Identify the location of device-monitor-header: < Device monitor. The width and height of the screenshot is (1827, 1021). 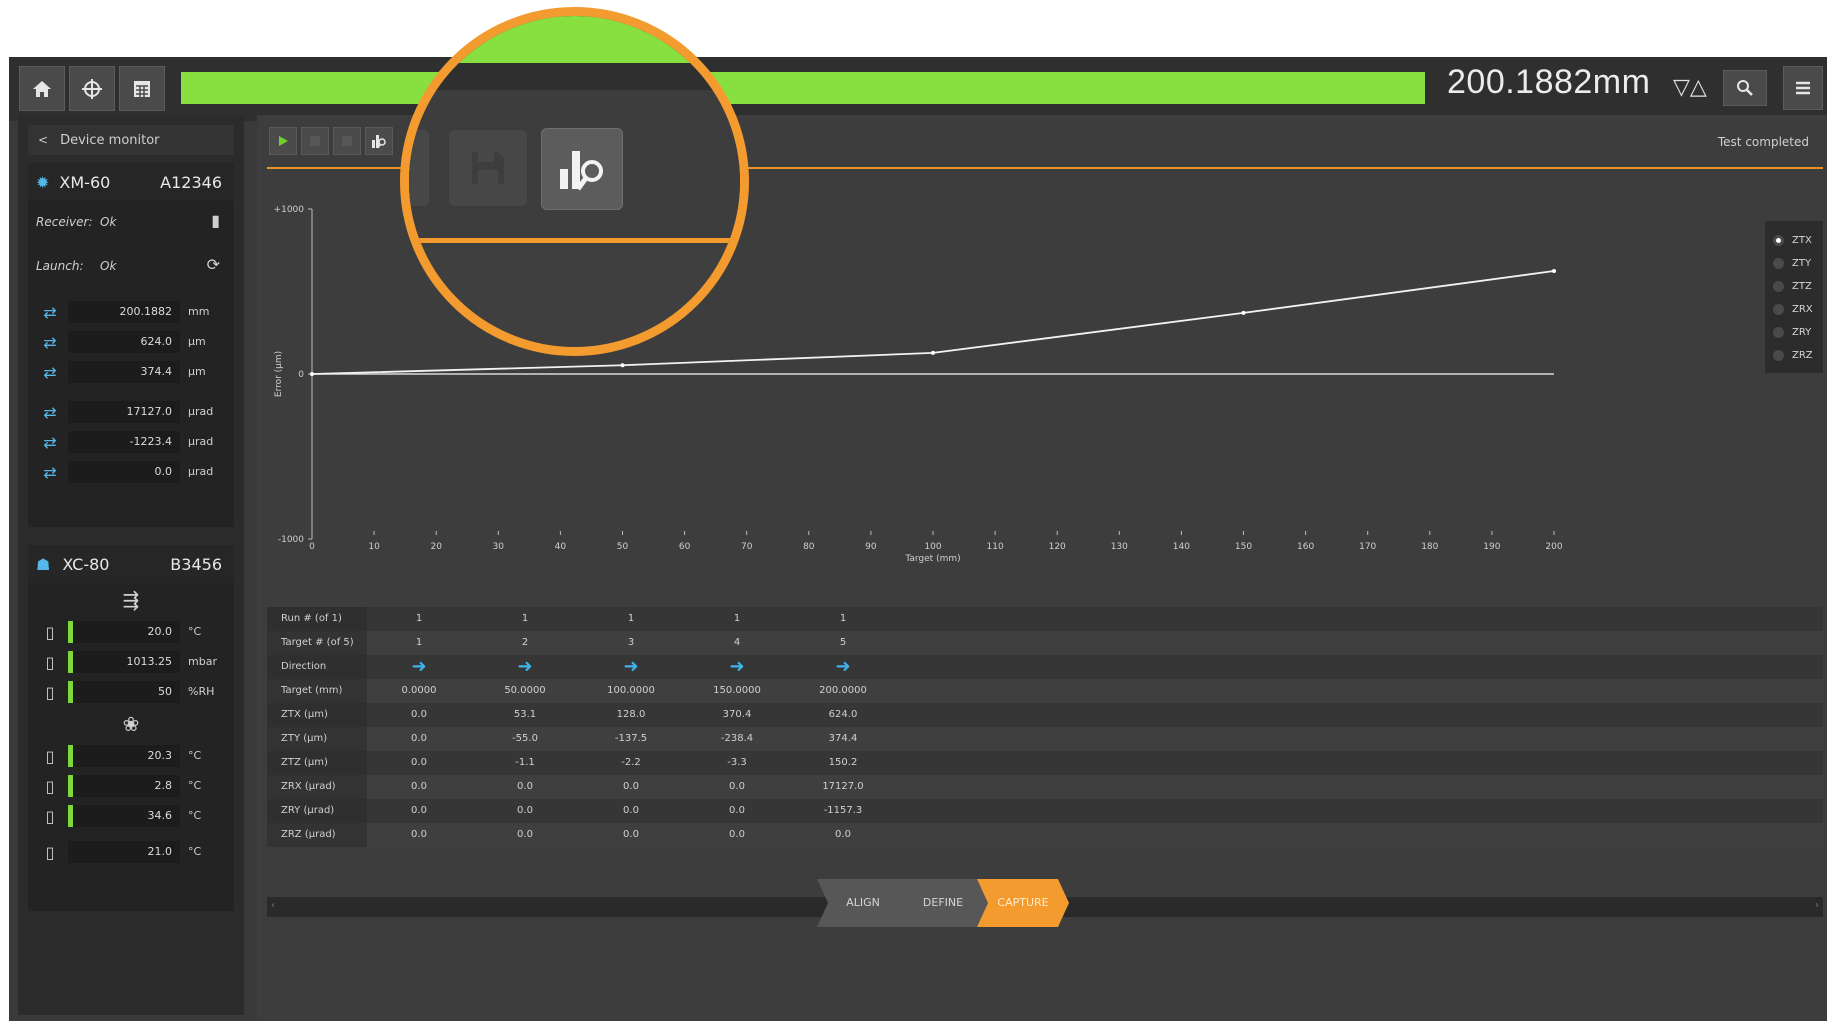
(131, 140).